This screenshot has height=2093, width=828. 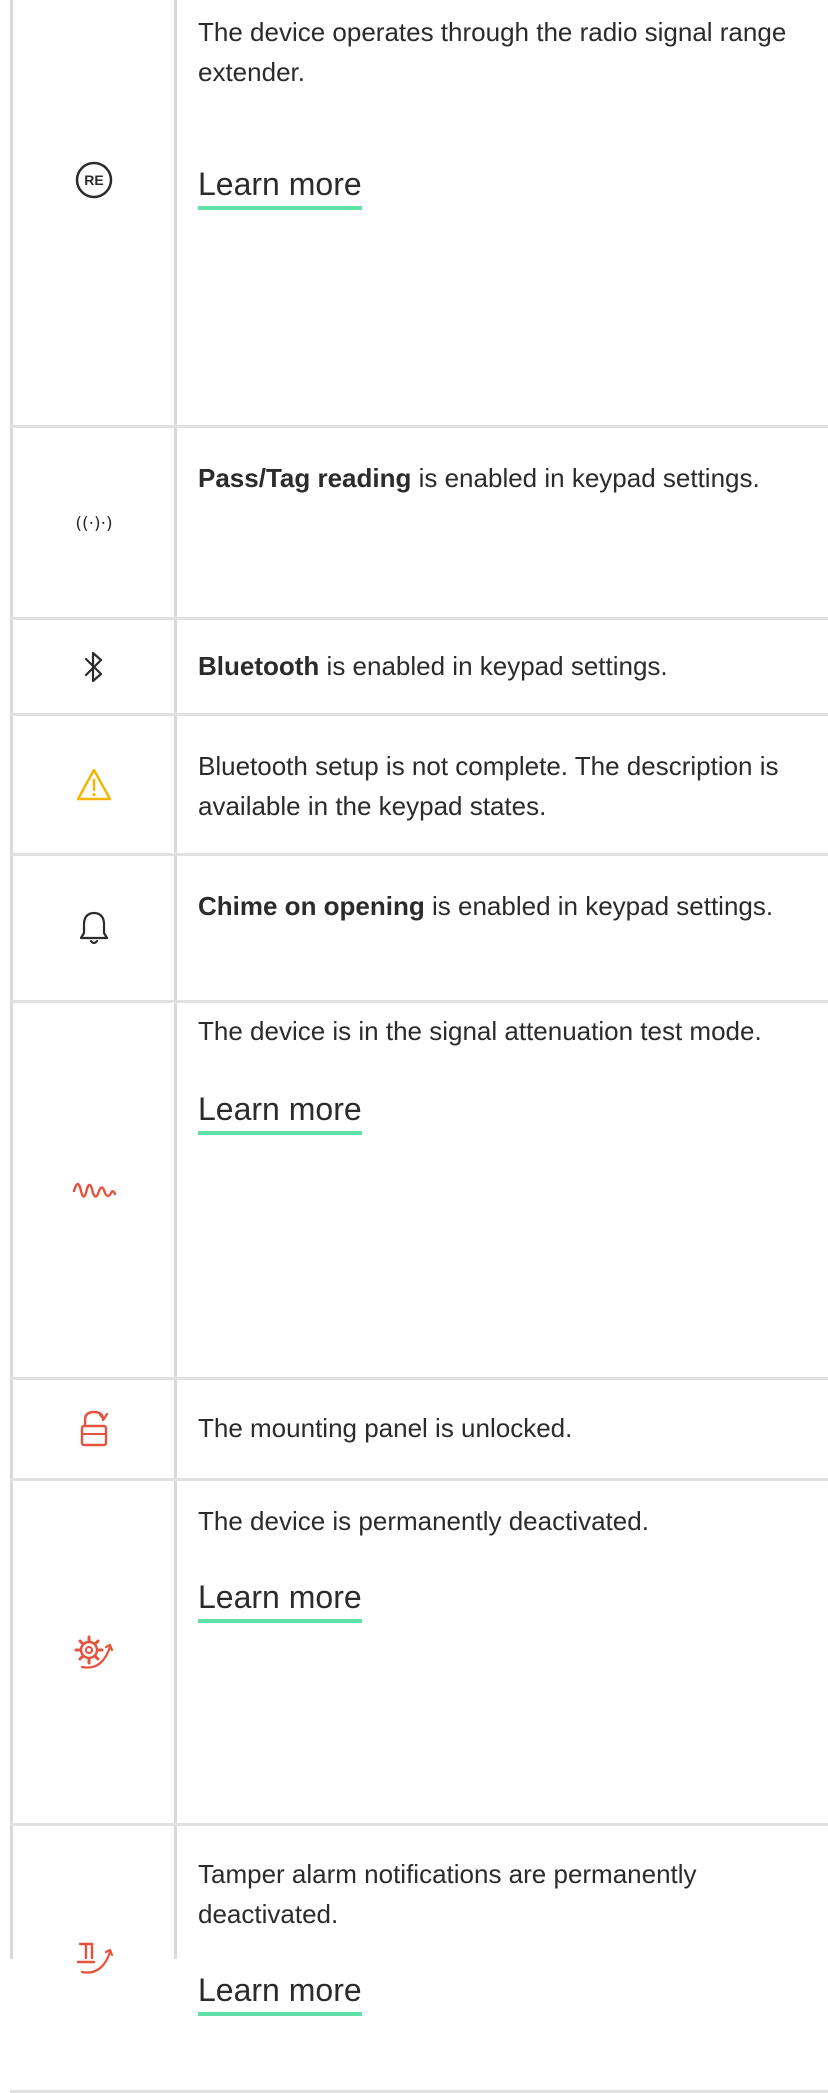 I want to click on bluetooth-icon, so click(x=93, y=666).